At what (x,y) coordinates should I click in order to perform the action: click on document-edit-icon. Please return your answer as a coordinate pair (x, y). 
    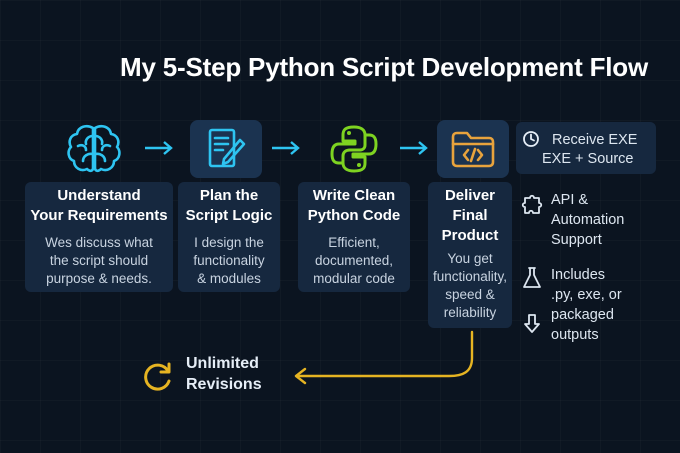
    Looking at the image, I should click on (227, 148).